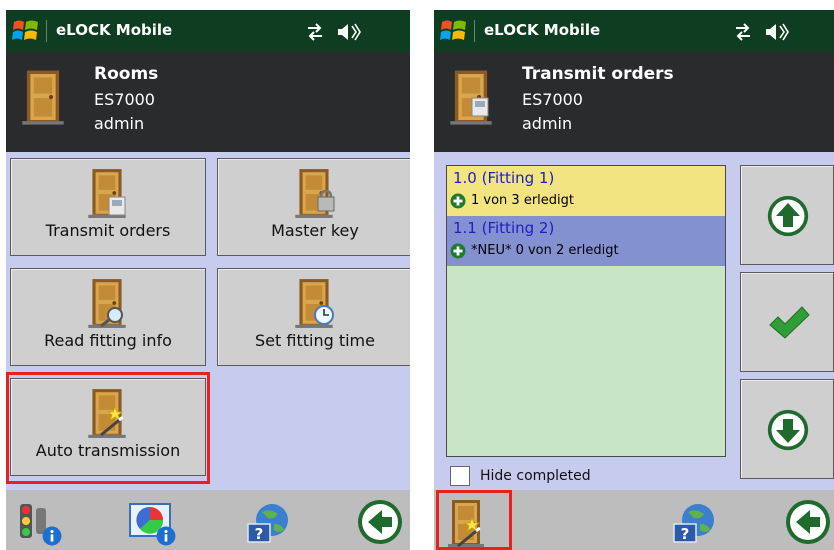 The image size is (834, 550). I want to click on master-key-button: Master key, so click(313, 207).